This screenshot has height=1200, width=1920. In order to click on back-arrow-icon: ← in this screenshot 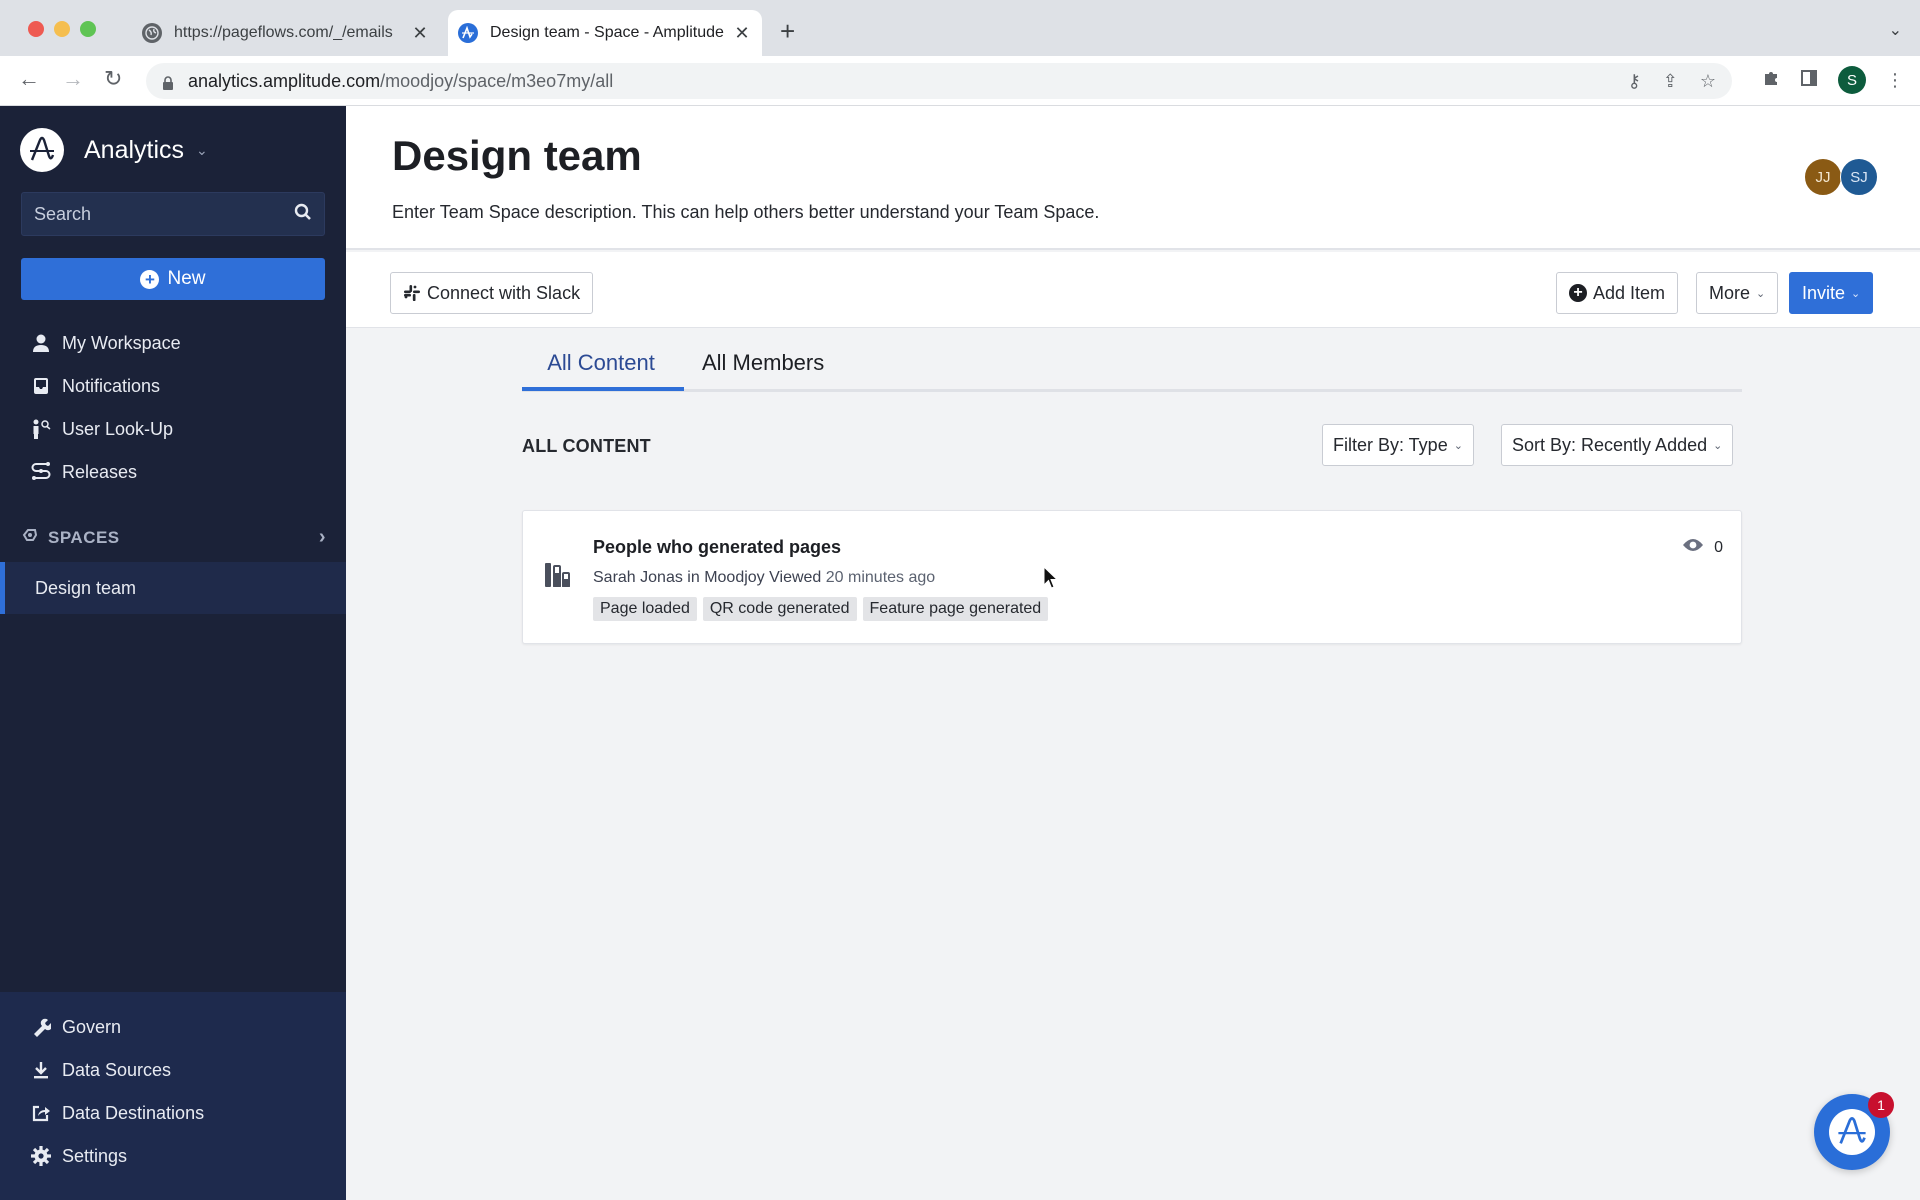, I will do `click(29, 79)`.